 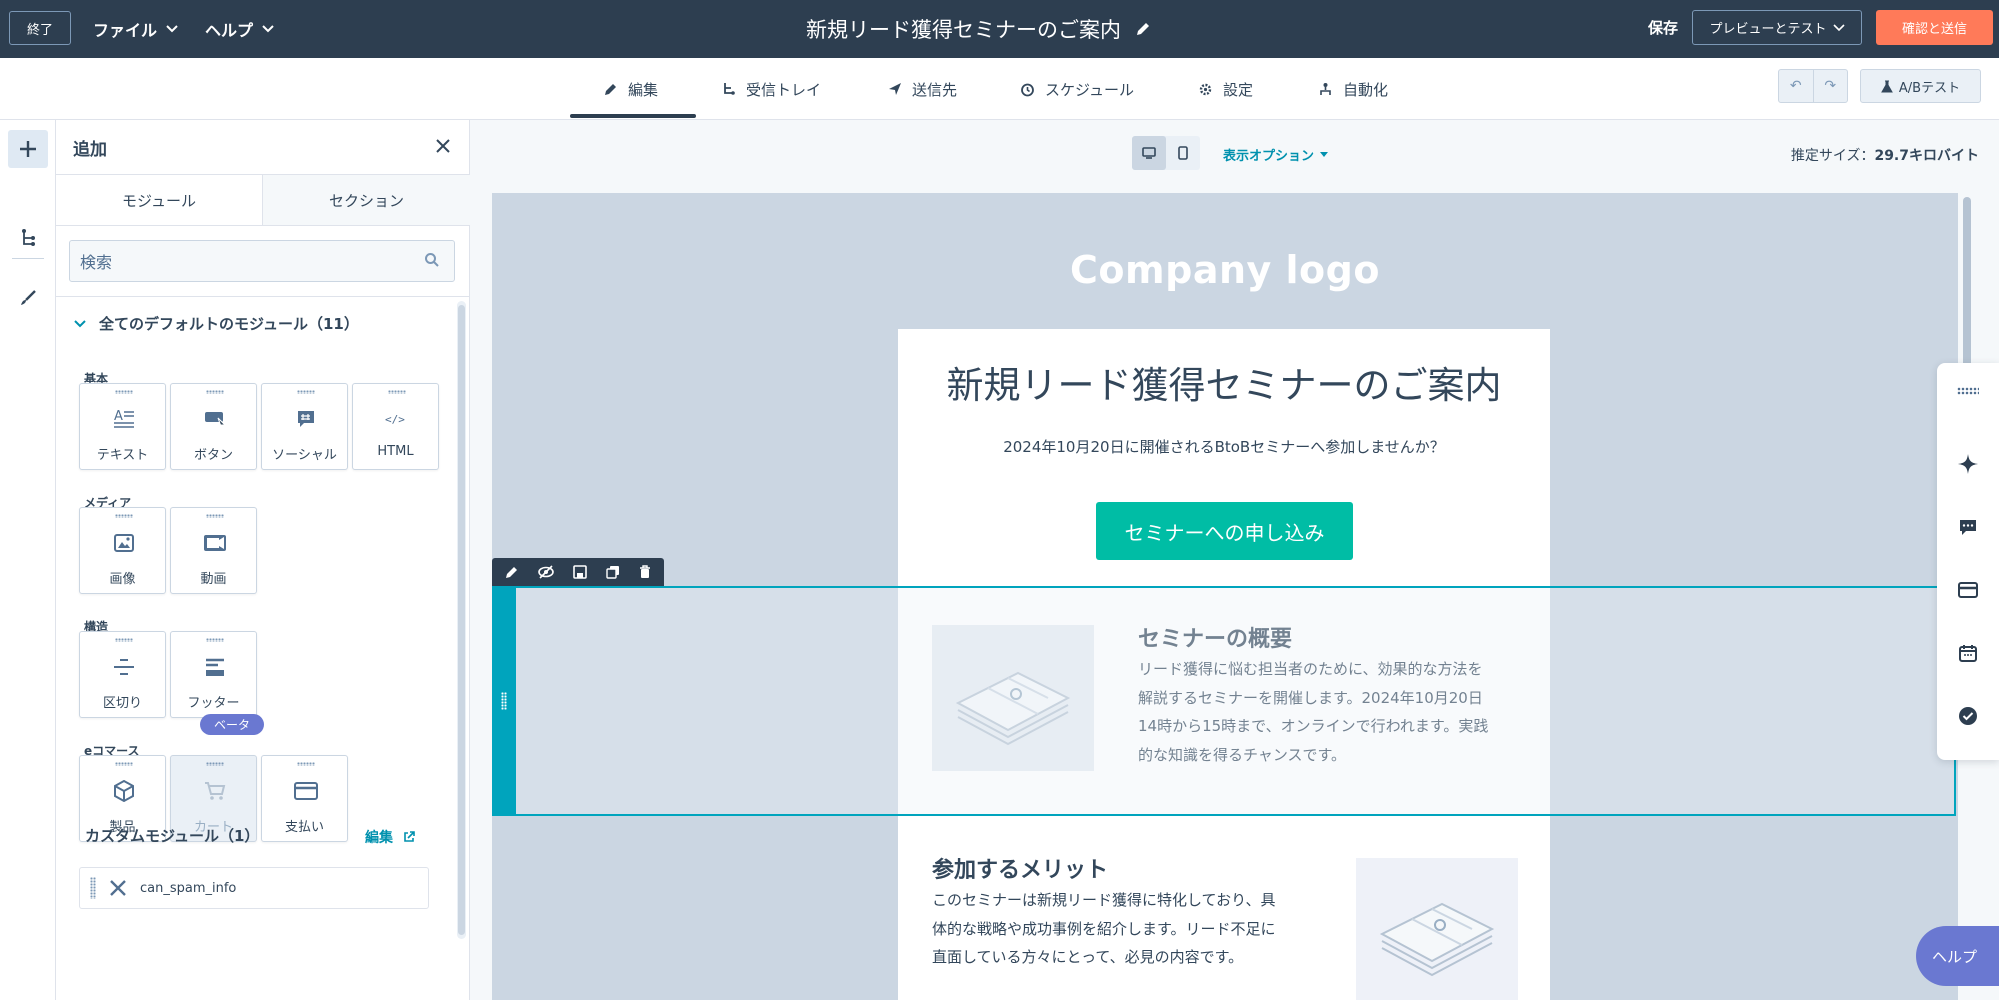 What do you see at coordinates (1663, 27) in the screenshot?
I see `save-button: 保存` at bounding box center [1663, 27].